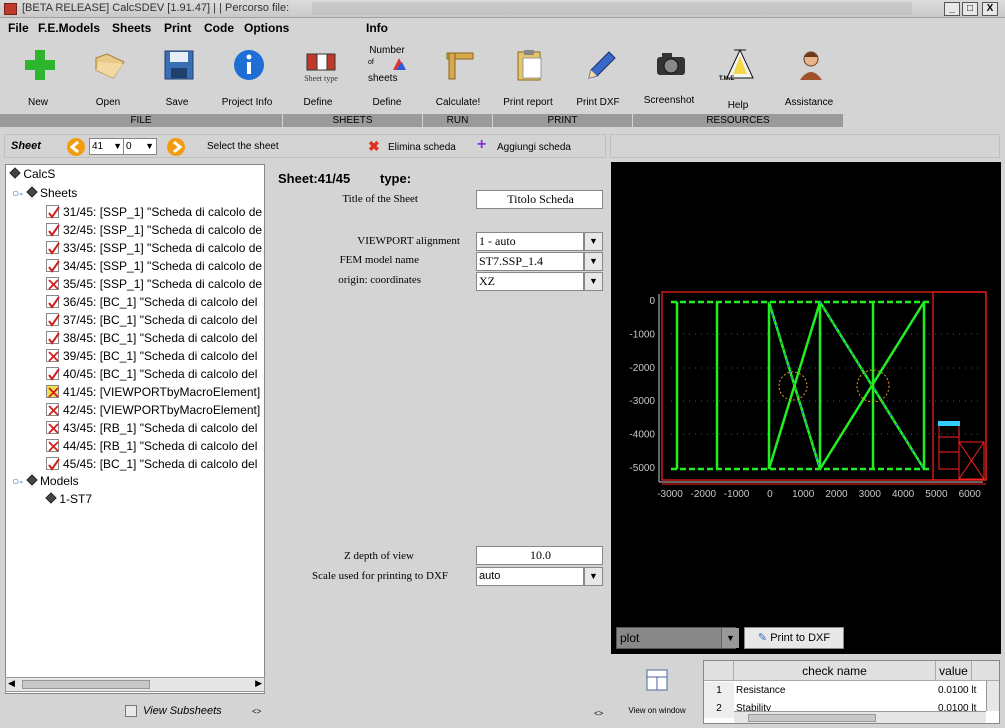 Image resolution: width=1005 pixels, height=728 pixels. I want to click on sub-sheet-select: 0 ▼, so click(140, 146).